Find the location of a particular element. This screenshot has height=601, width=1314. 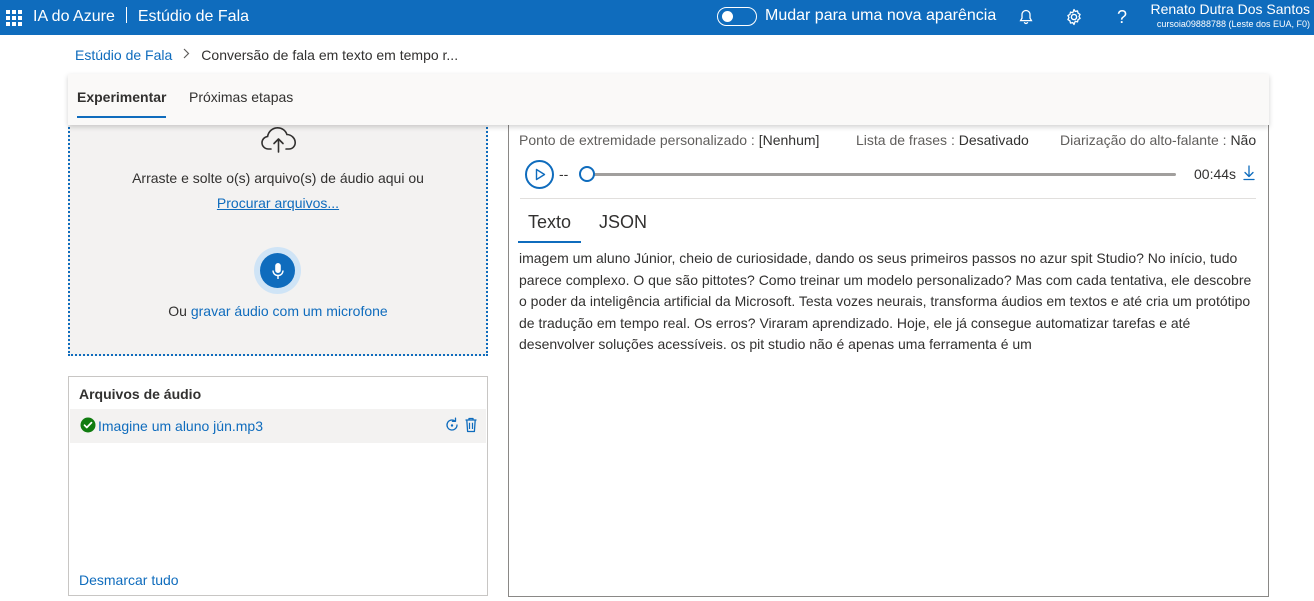

record-microphone-text: Ou gravar áudio com um microfone is located at coordinates (278, 311).